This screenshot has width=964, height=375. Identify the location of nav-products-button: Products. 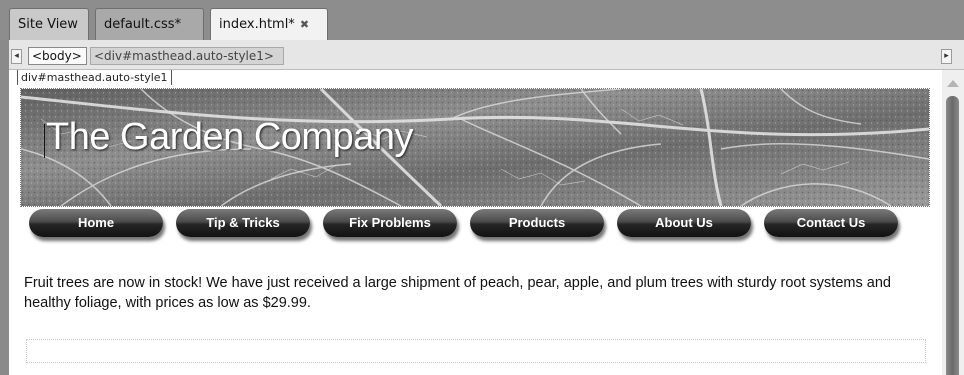
(537, 223).